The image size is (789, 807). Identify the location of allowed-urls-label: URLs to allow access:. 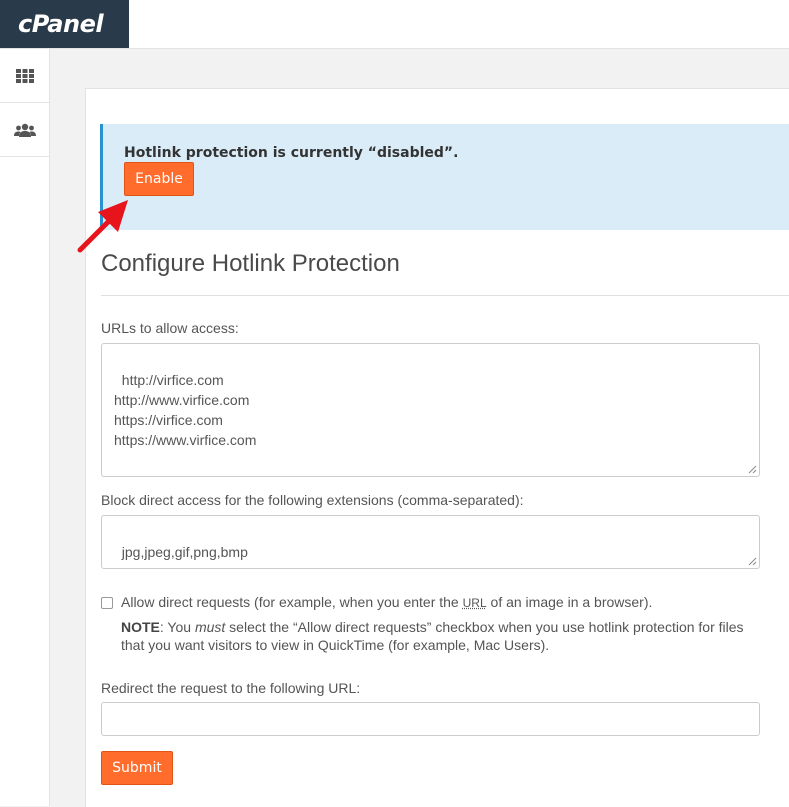
(170, 328).